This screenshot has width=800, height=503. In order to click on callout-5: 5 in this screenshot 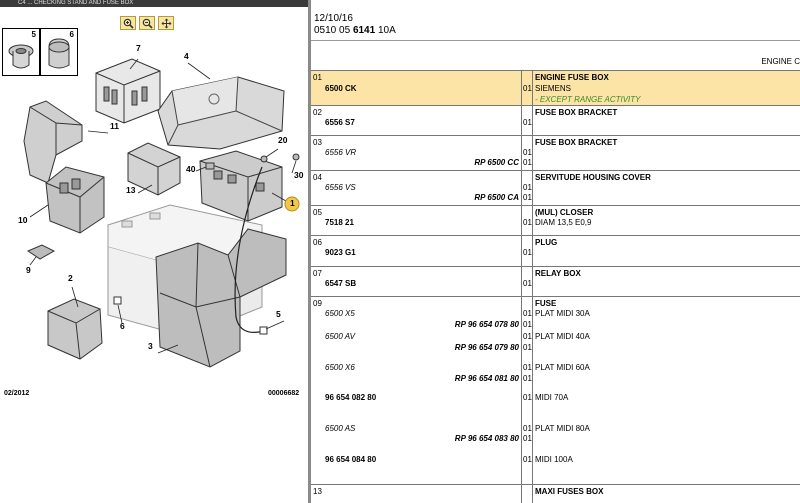, I will do `click(278, 314)`.